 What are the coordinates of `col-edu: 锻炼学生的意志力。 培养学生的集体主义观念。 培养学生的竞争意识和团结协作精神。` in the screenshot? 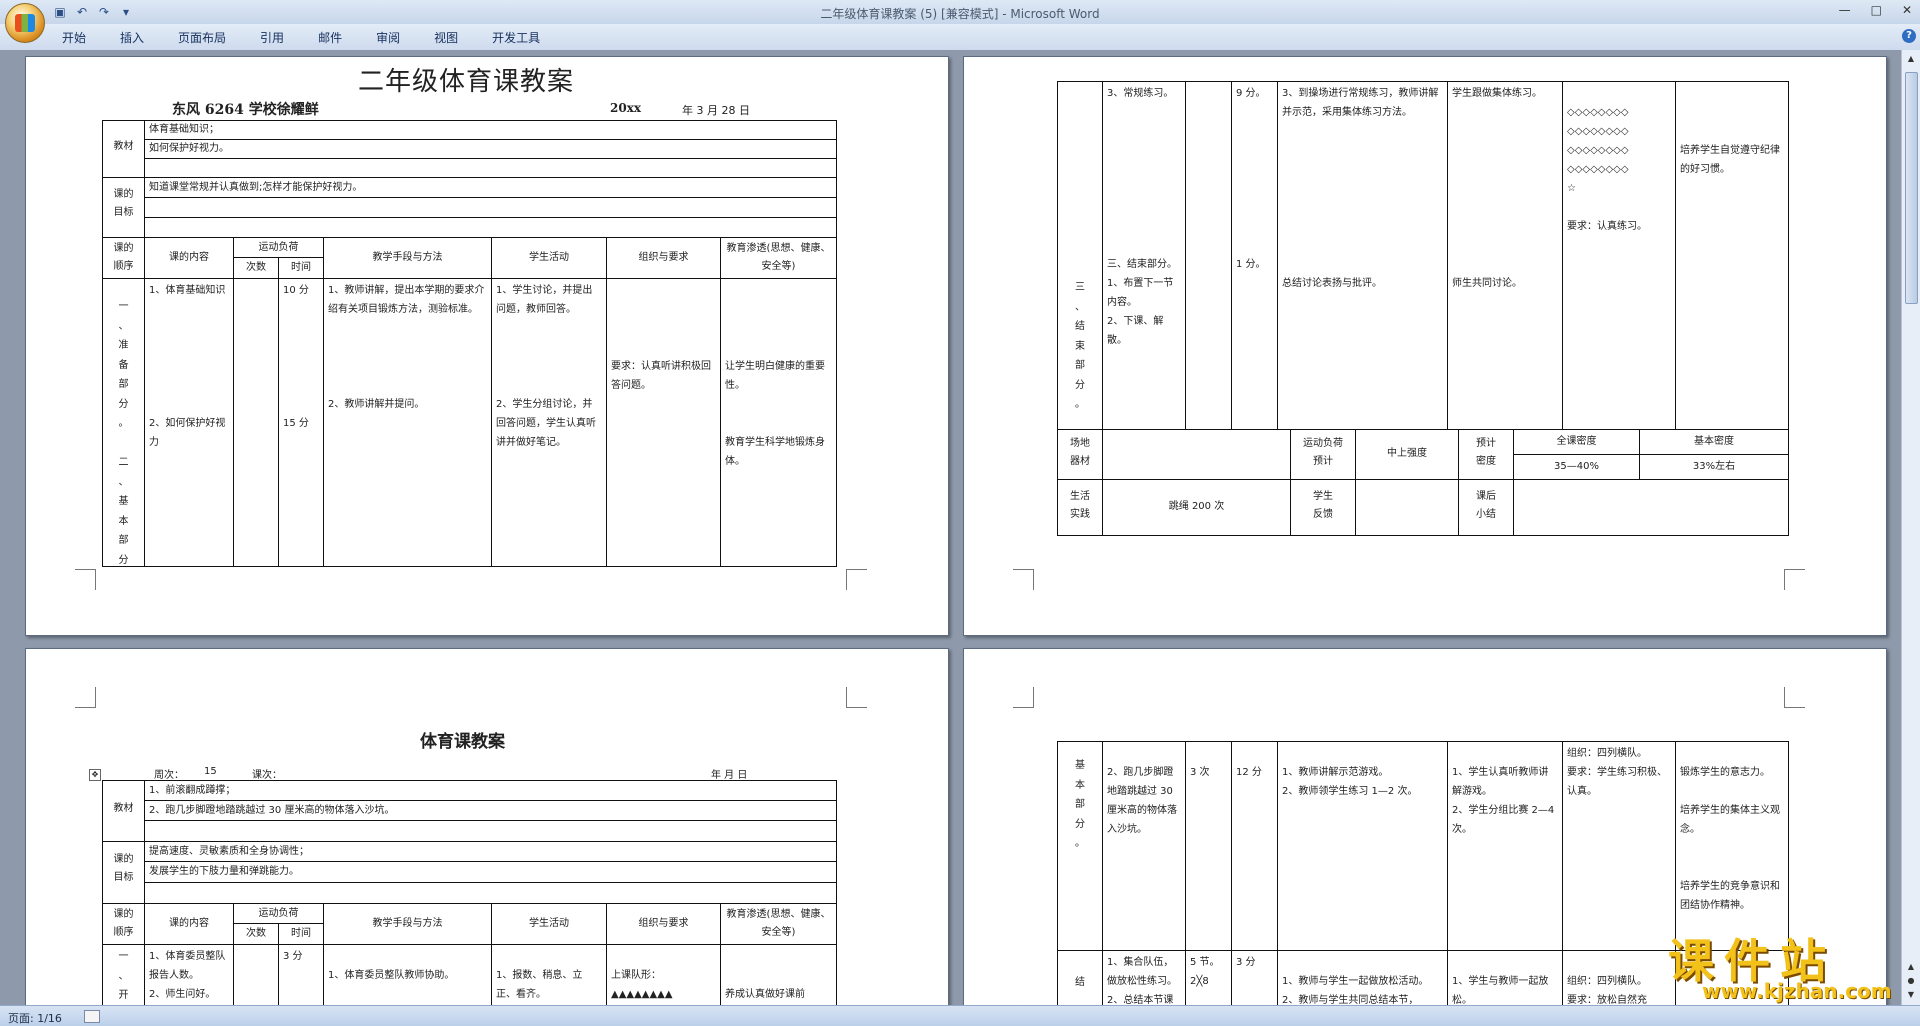 It's located at (1732, 846).